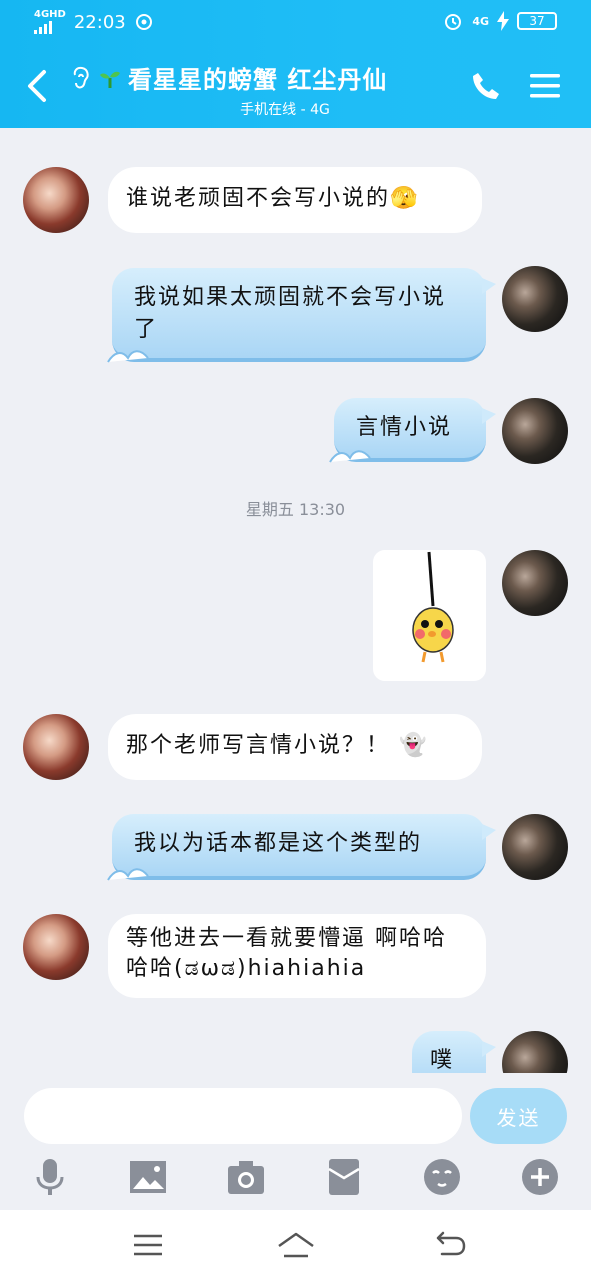 This screenshot has height=1280, width=591. I want to click on plus-icon, so click(540, 1177).